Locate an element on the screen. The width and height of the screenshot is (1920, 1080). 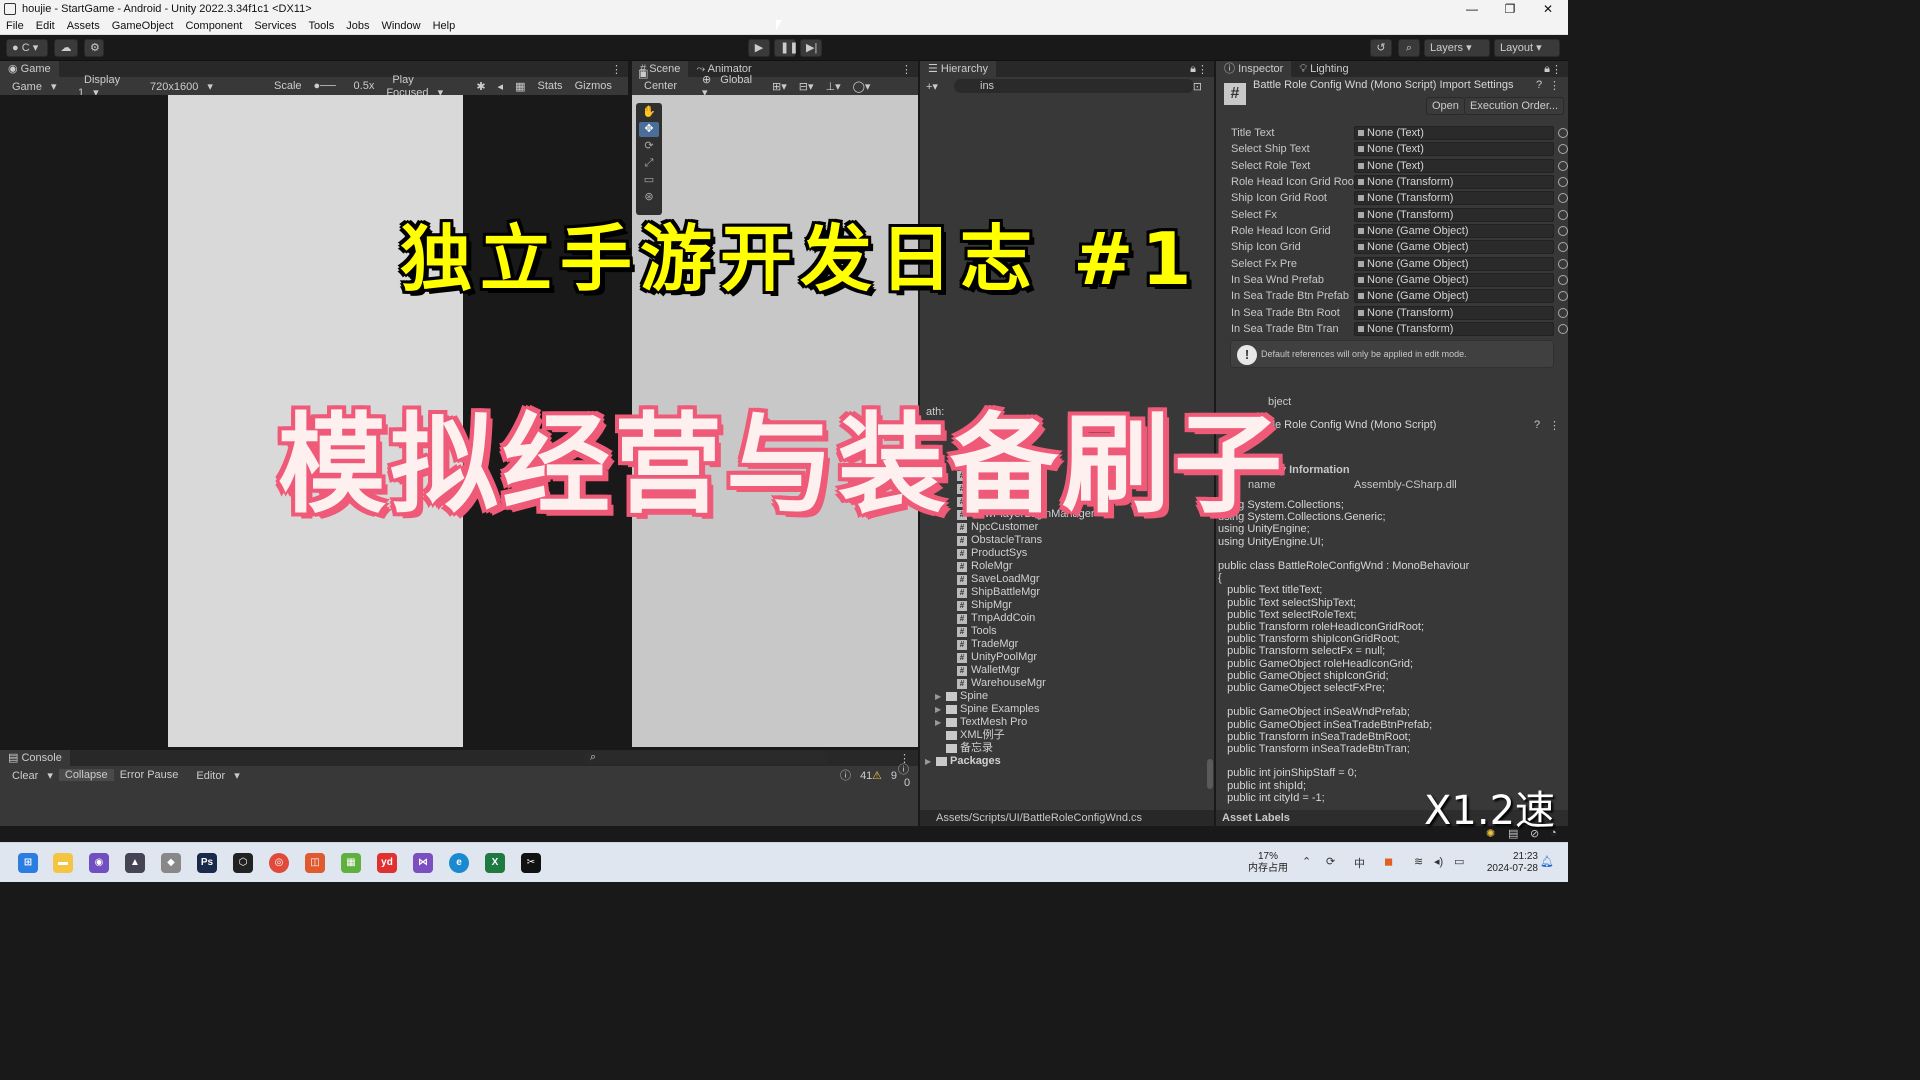
youdao-icon: yd is located at coordinates (387, 863).